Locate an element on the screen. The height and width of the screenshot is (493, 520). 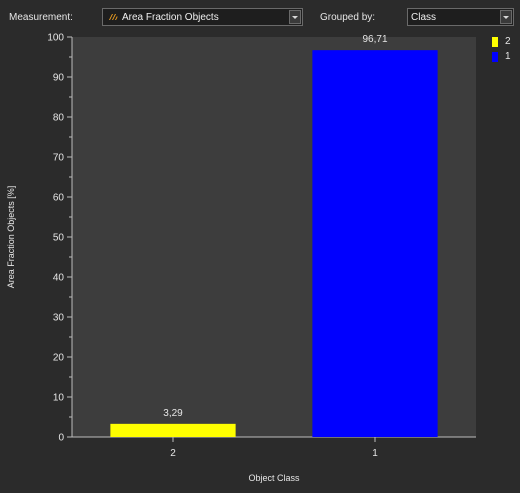
bar-value-label: 96,71 is located at coordinates (374, 39).